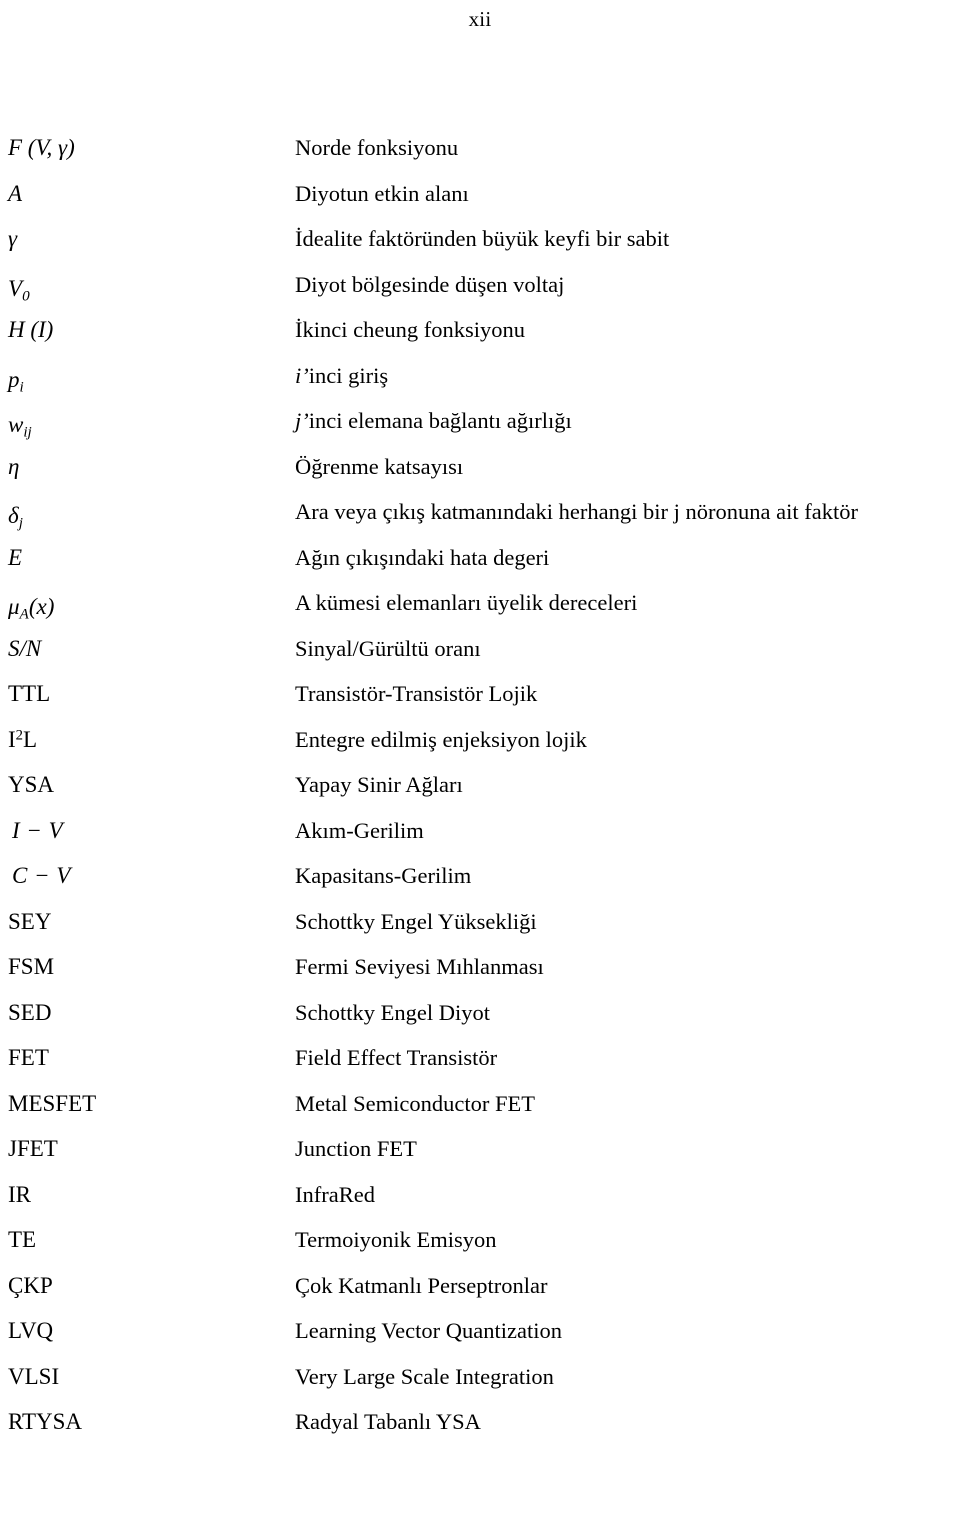 This screenshot has width=960, height=1518. What do you see at coordinates (28, 1057) in the screenshot?
I see `symbol-cell: FET` at bounding box center [28, 1057].